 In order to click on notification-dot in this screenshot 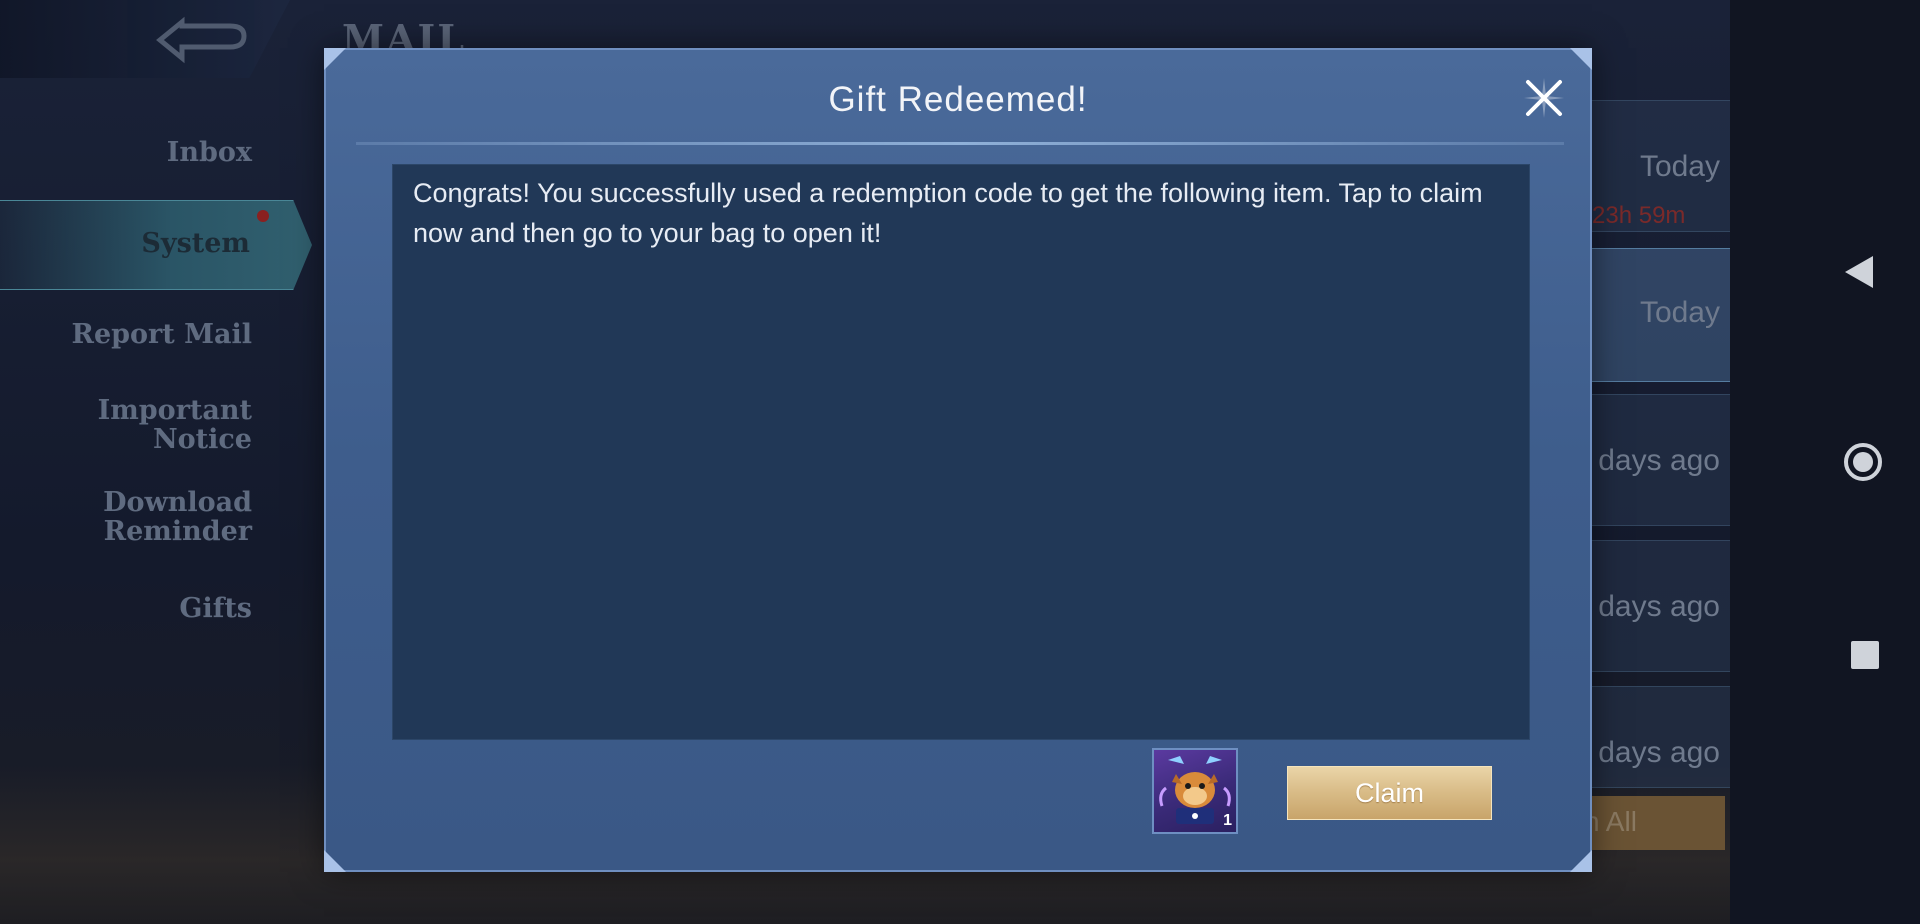, I will do `click(263, 216)`.